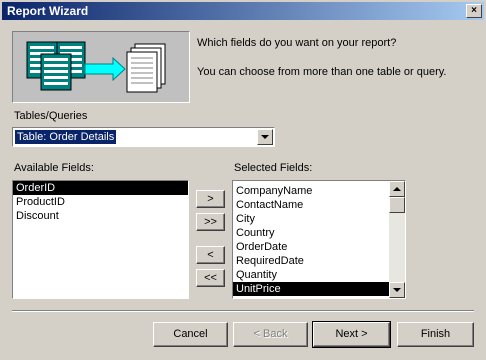 Image resolution: width=486 pixels, height=360 pixels. I want to click on list-item: OrderID, so click(100, 188).